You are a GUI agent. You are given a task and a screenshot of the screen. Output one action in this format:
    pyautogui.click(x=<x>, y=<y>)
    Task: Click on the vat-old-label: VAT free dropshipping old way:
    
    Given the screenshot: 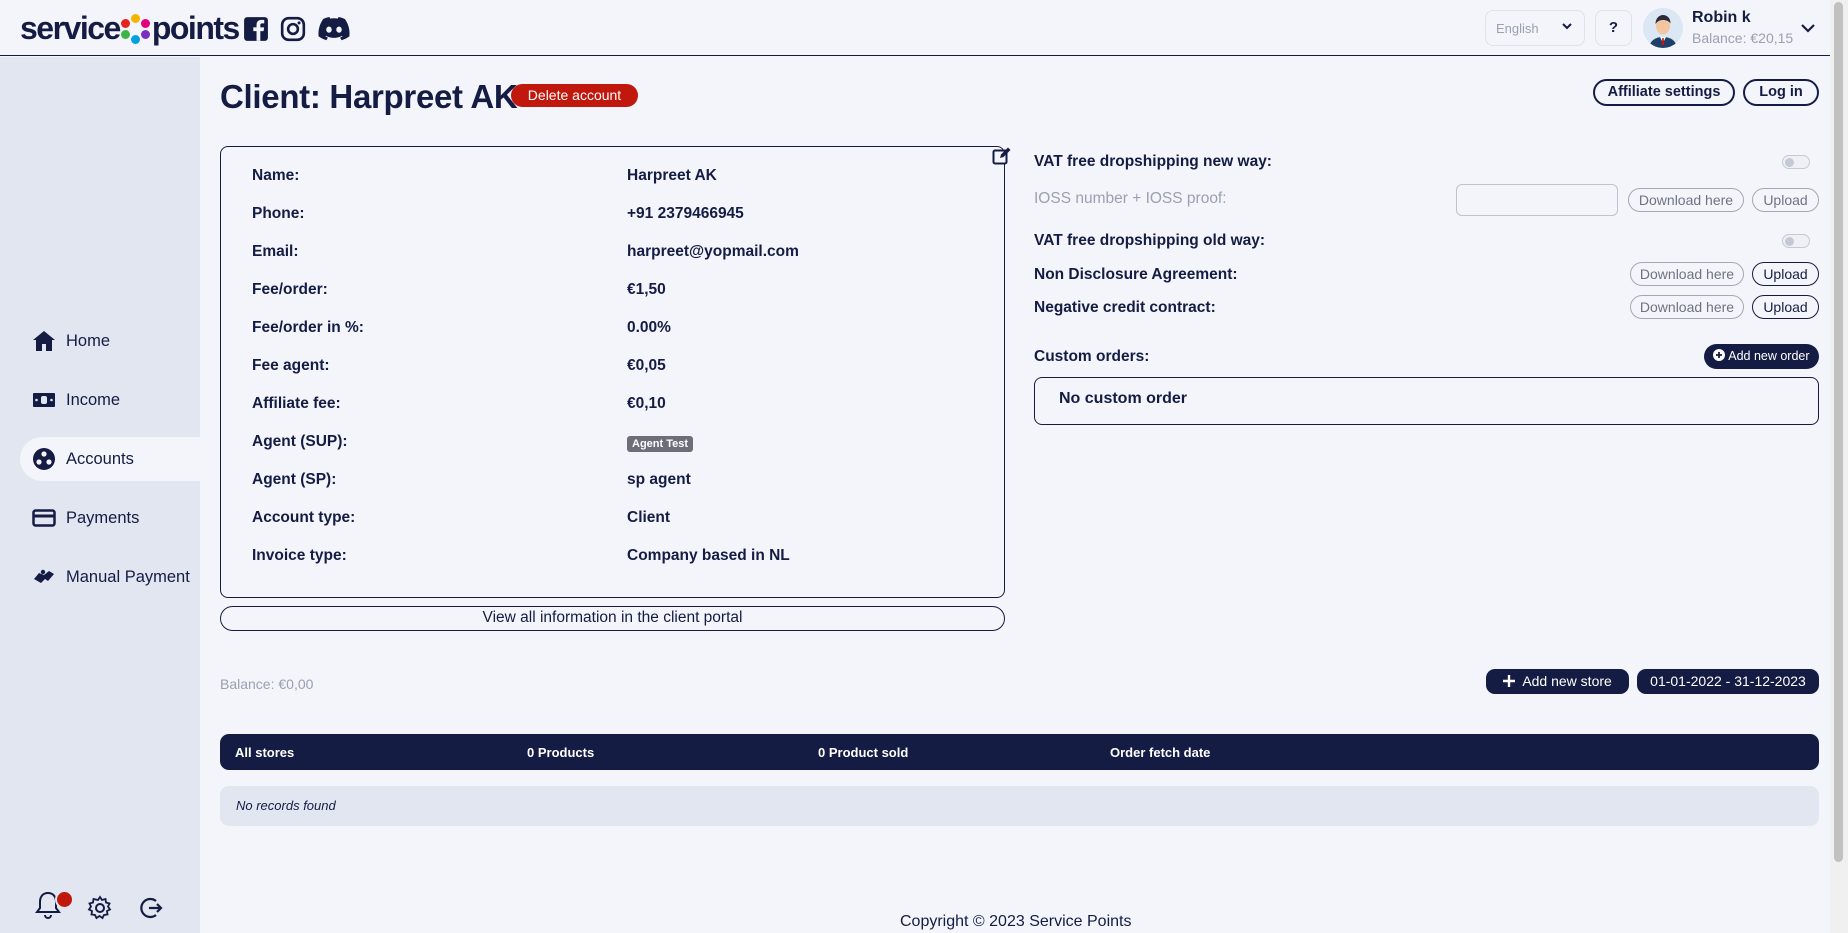 What is the action you would take?
    pyautogui.click(x=1150, y=240)
    